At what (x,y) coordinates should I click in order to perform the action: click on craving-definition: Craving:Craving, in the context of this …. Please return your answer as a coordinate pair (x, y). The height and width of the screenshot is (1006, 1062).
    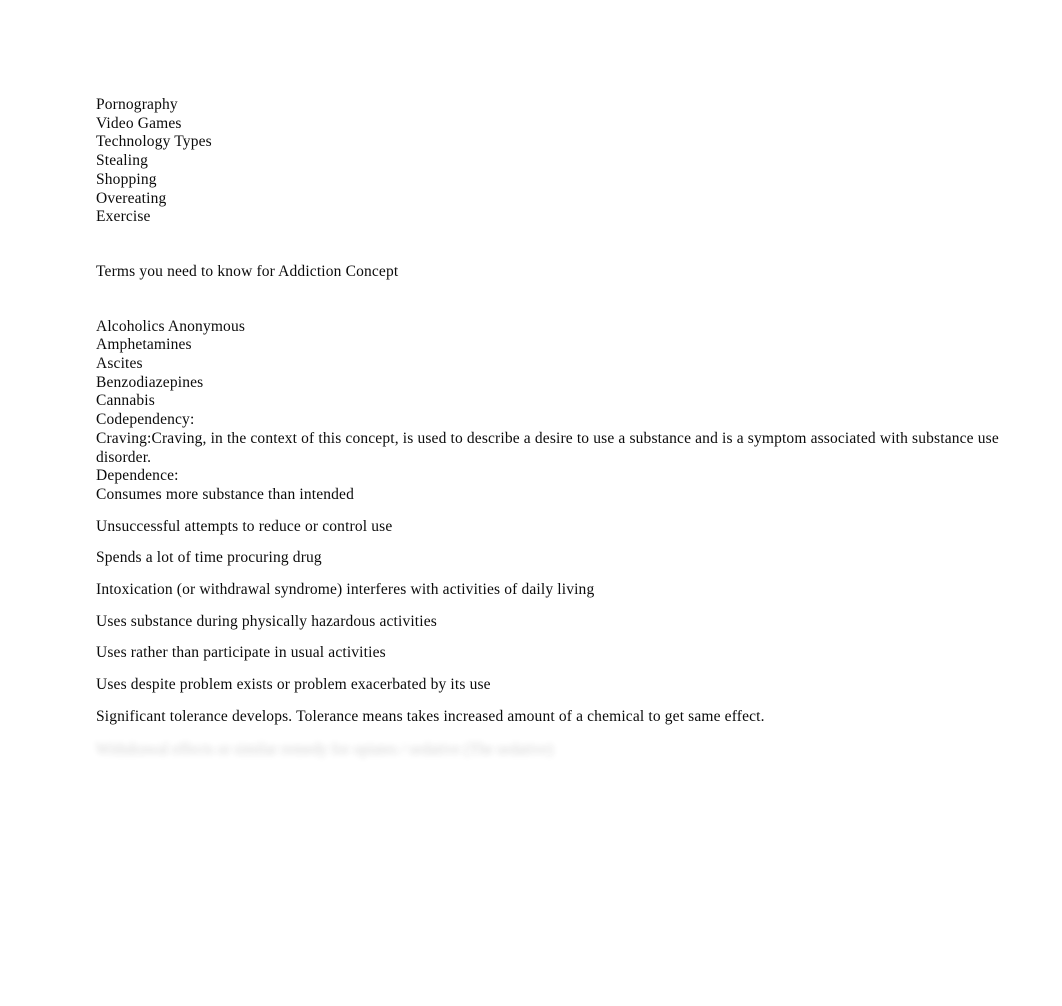
    Looking at the image, I should click on (549, 447).